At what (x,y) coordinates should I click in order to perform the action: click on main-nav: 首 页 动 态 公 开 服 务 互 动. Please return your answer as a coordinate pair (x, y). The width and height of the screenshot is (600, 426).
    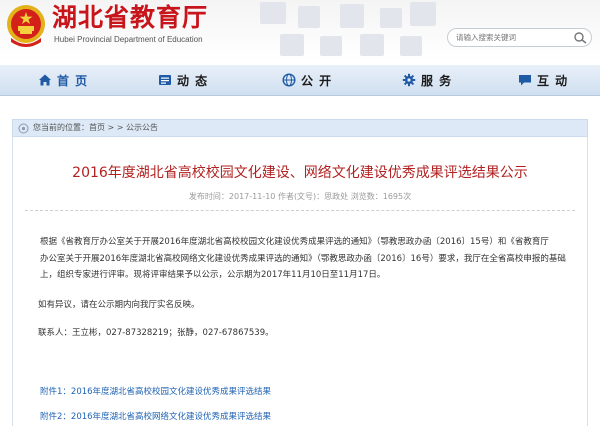
    Looking at the image, I should click on (300, 80).